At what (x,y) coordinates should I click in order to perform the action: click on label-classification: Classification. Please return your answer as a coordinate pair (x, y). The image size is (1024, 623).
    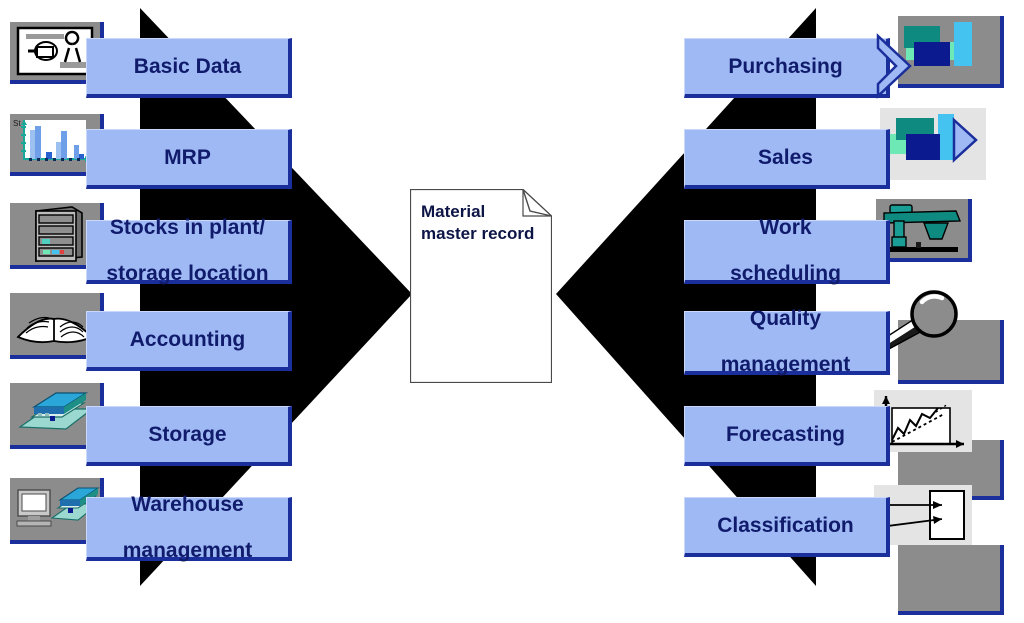
    Looking at the image, I should click on (787, 527).